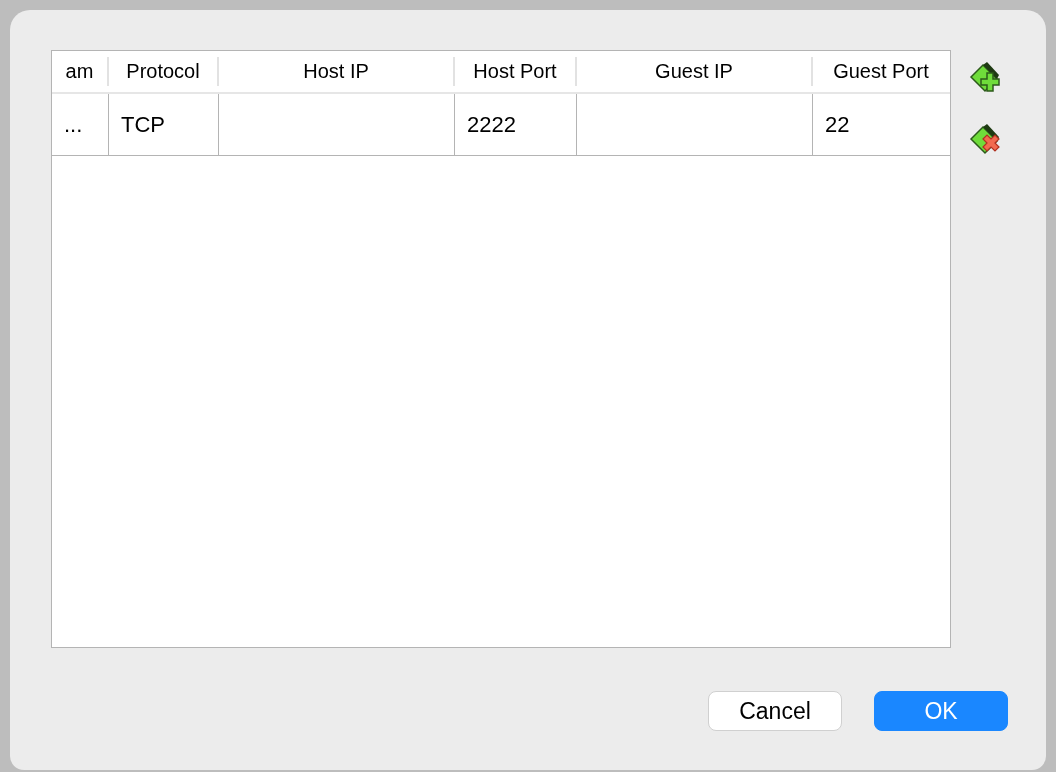 The image size is (1056, 772). What do you see at coordinates (881, 71) in the screenshot?
I see `column-header: Guest Port` at bounding box center [881, 71].